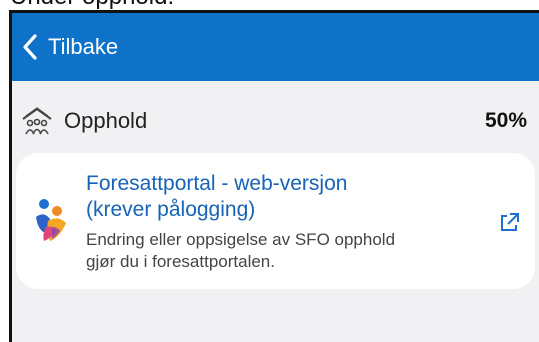  I want to click on back-button: Tilbake, so click(70, 47).